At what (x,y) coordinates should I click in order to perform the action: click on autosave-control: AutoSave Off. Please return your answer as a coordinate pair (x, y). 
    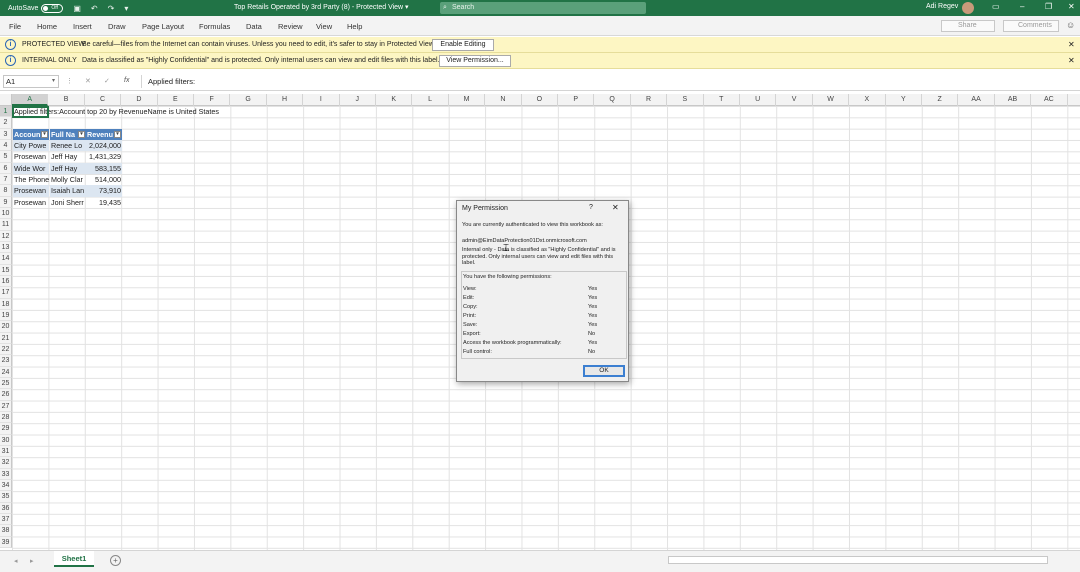
    Looking at the image, I should click on (36, 8).